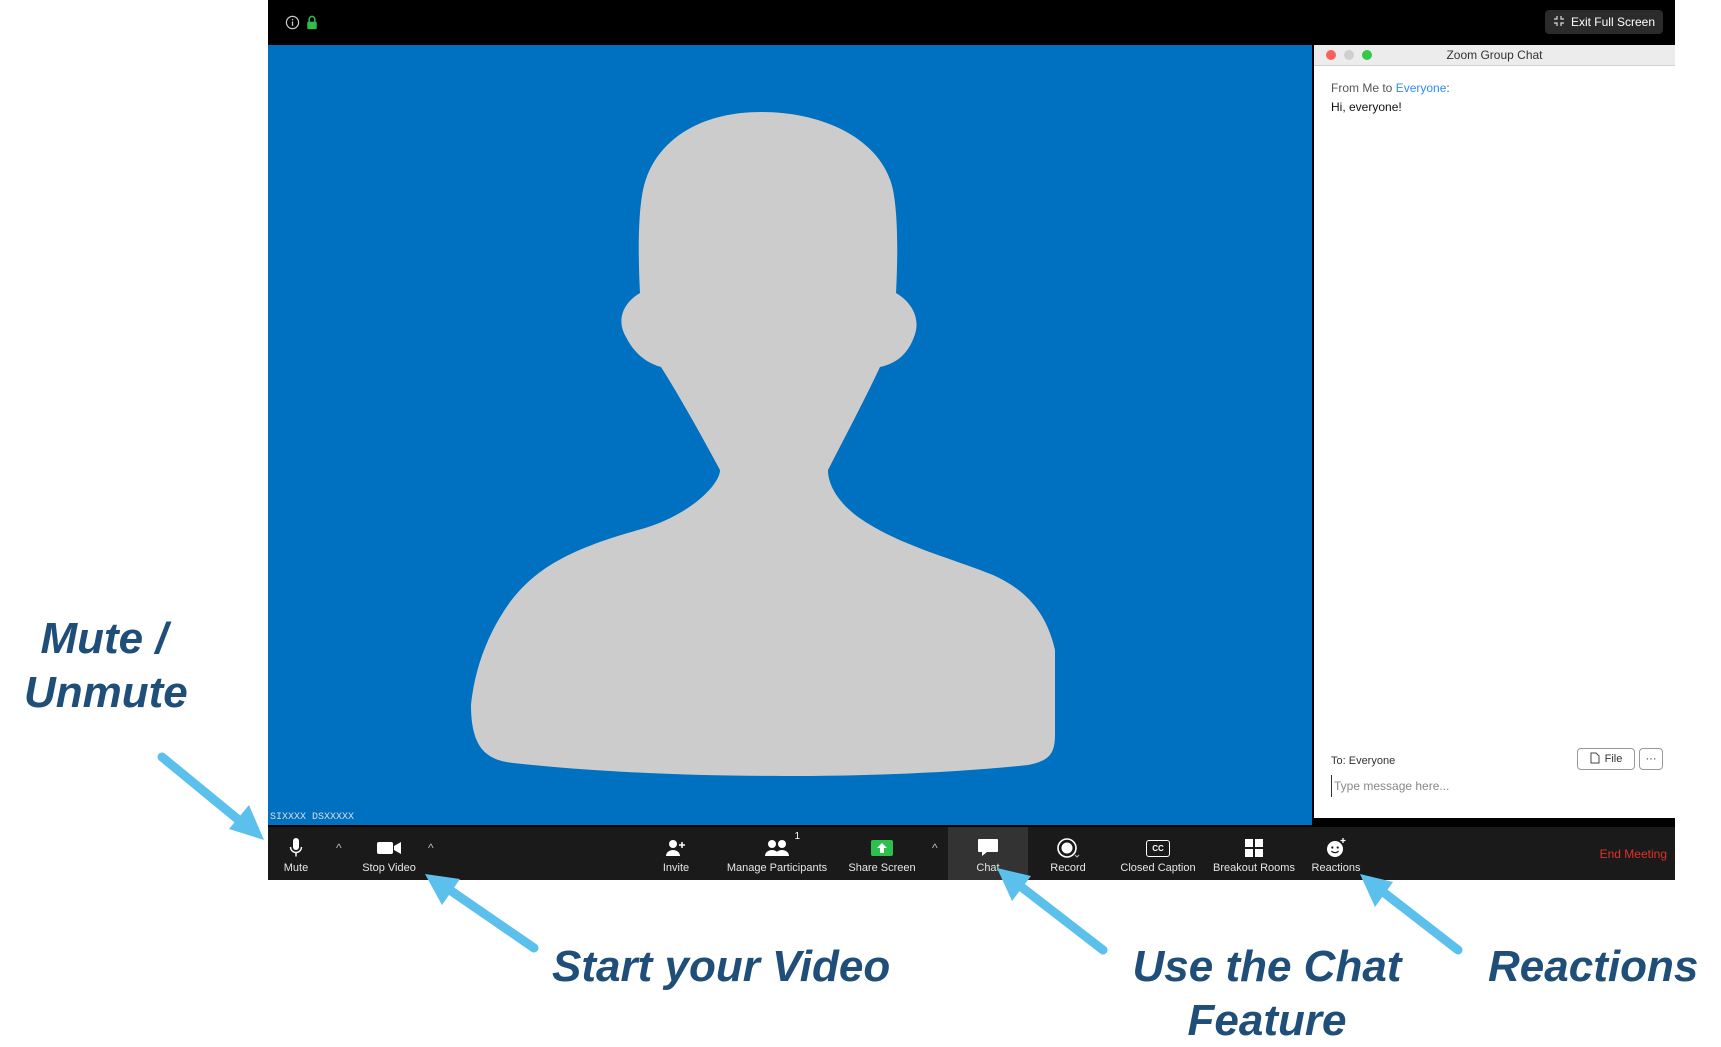  I want to click on breakout-rooms-label: Breakout Rooms, so click(1254, 868).